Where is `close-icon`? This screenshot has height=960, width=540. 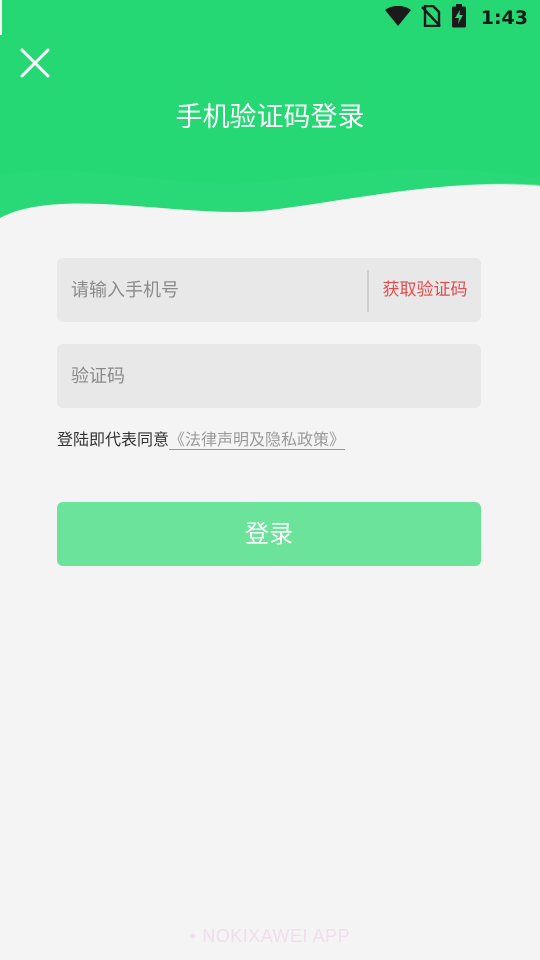
close-icon is located at coordinates (35, 65).